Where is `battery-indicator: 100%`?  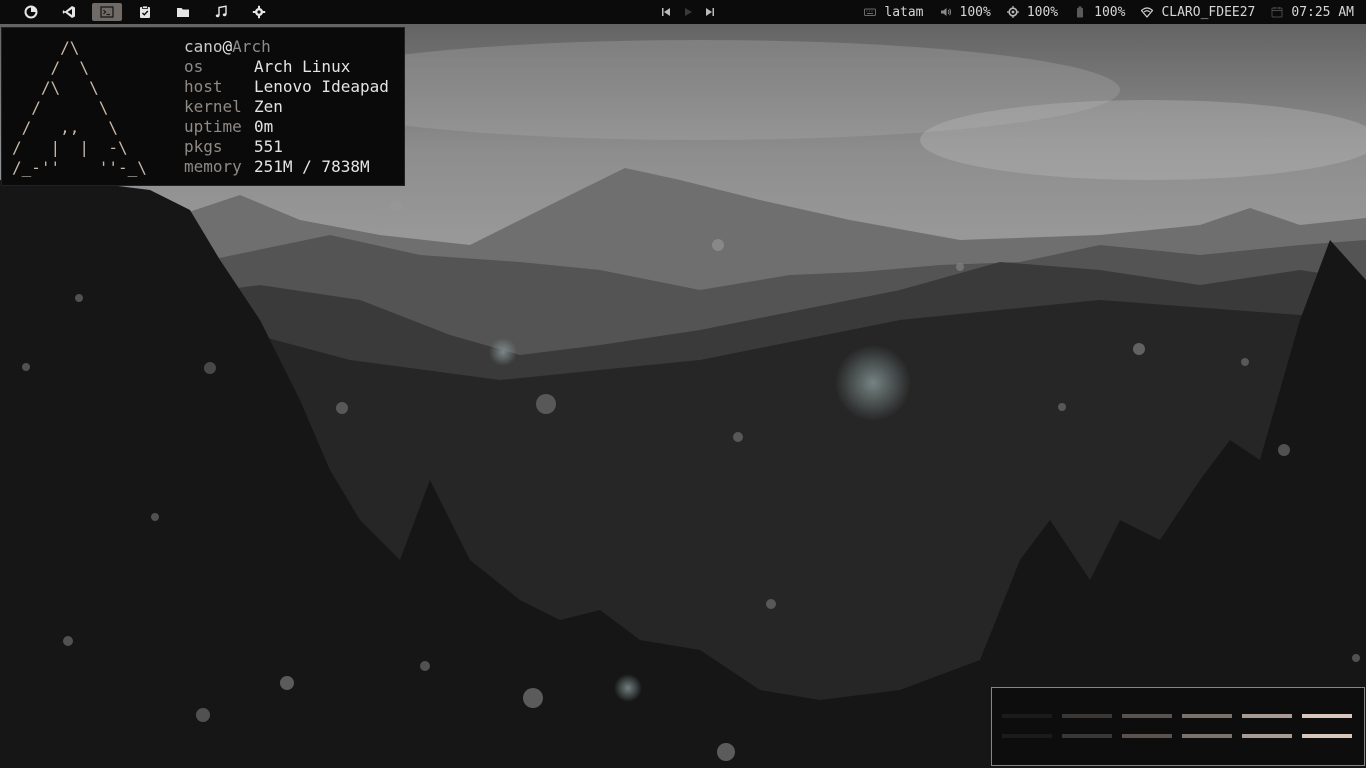 battery-indicator: 100% is located at coordinates (1099, 12).